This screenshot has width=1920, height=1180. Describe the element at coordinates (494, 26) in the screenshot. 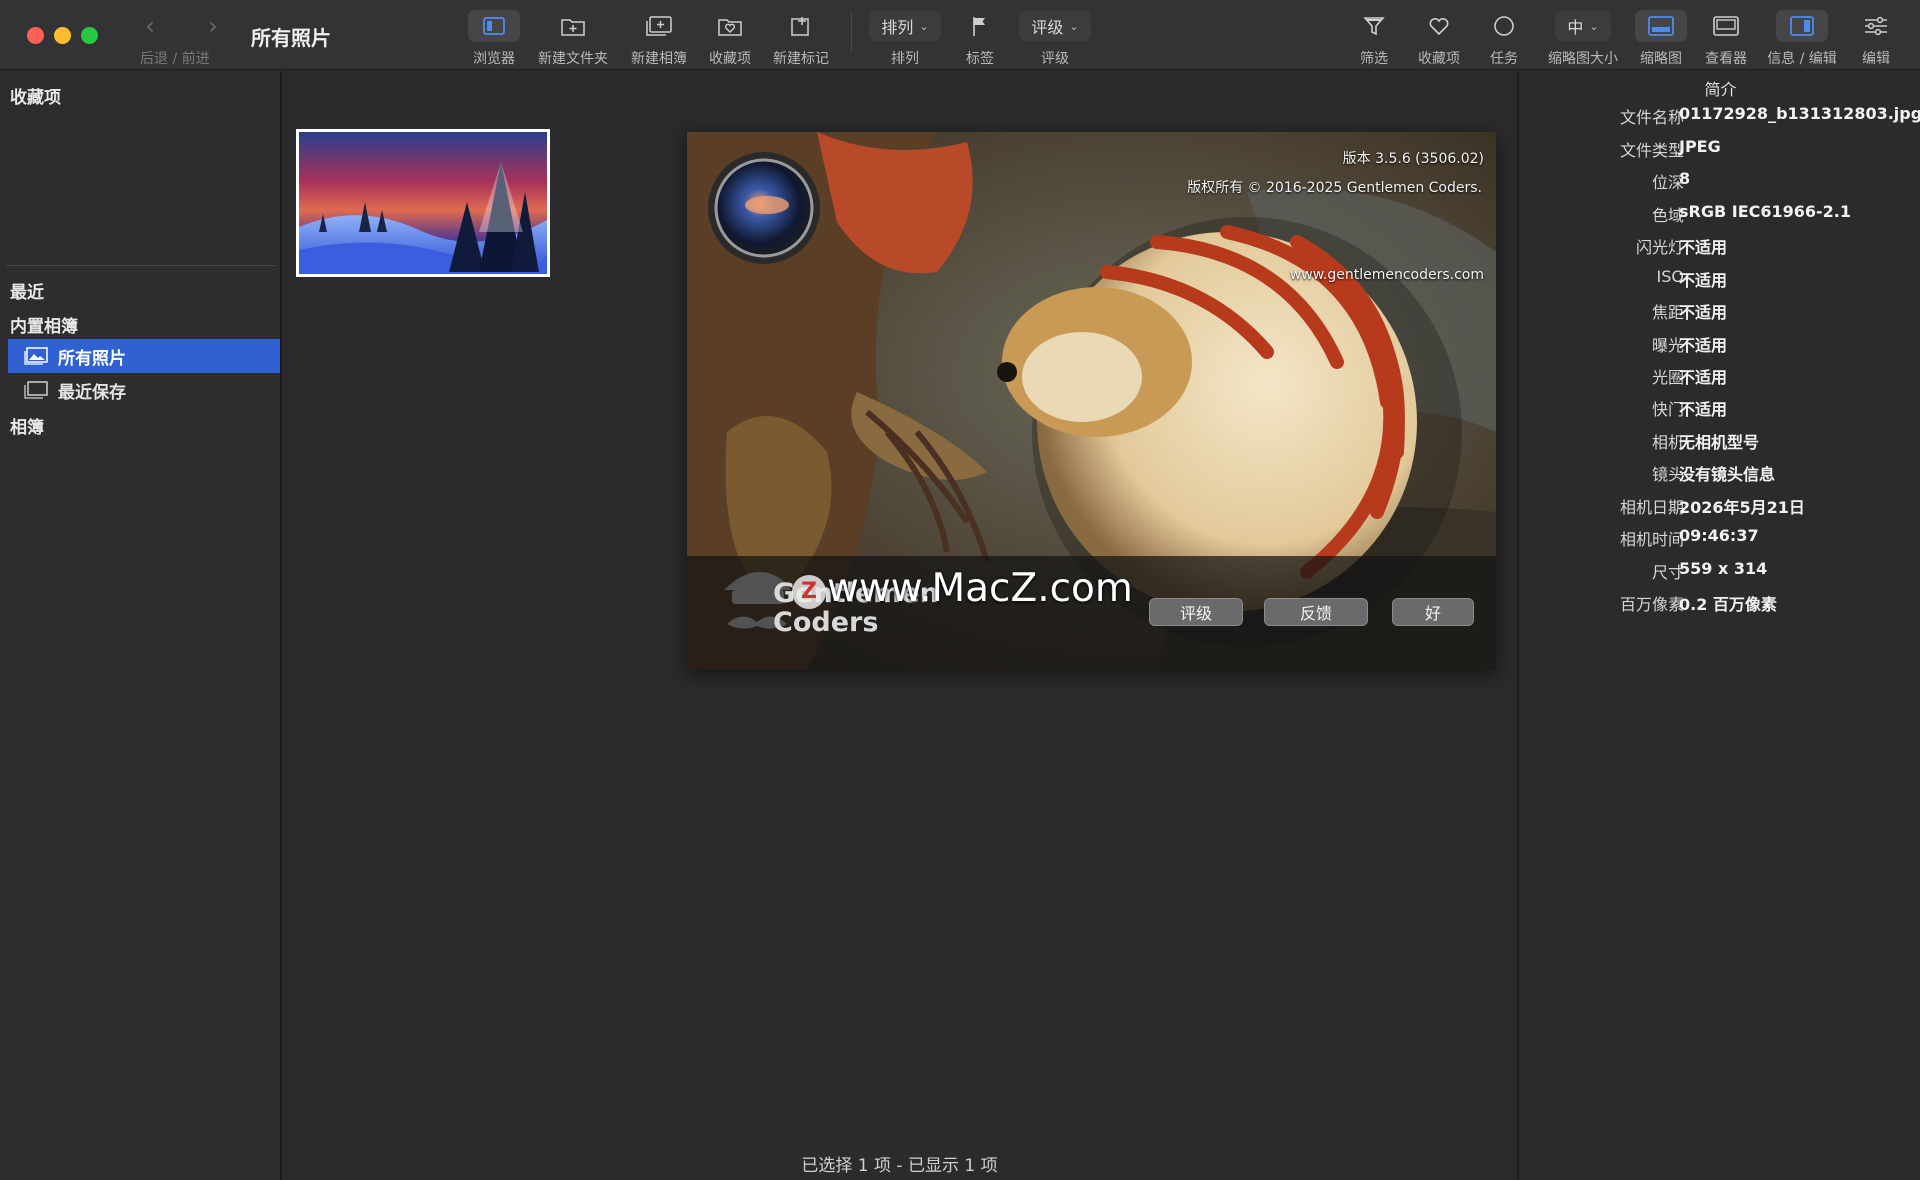

I see `browser-icon` at that location.